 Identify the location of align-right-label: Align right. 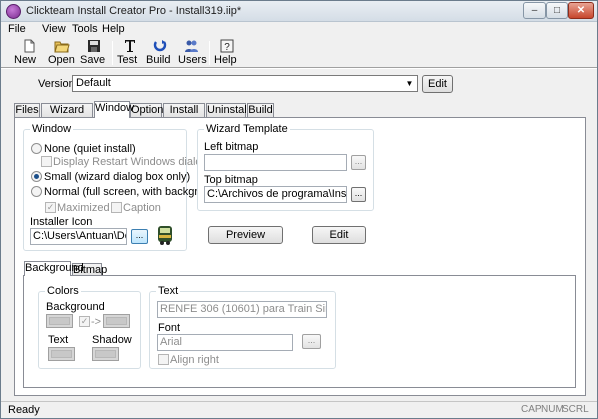
(194, 360).